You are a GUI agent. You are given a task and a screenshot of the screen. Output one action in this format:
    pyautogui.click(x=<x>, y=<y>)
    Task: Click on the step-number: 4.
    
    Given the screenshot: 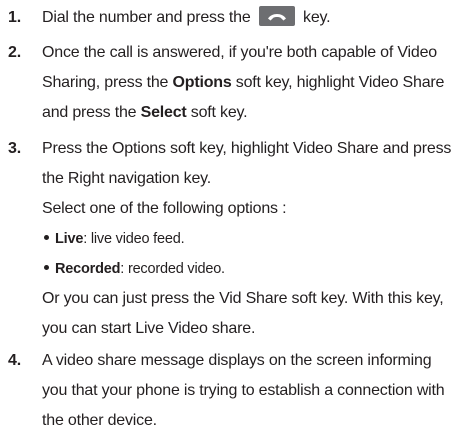 What is the action you would take?
    pyautogui.click(x=14, y=360)
    